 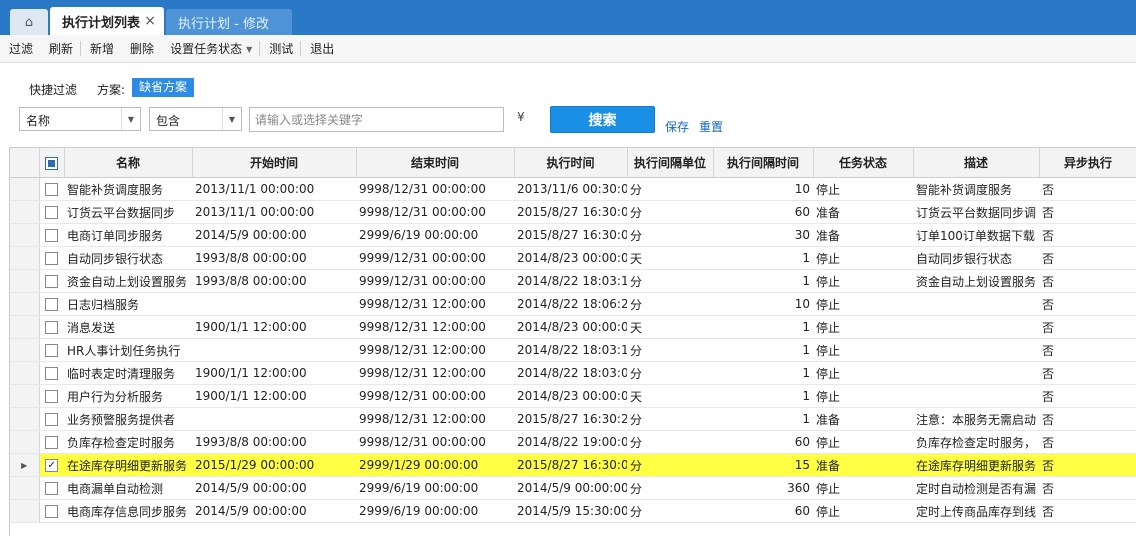 What do you see at coordinates (163, 87) in the screenshot?
I see `plan-default-chip: 缺省方案` at bounding box center [163, 87].